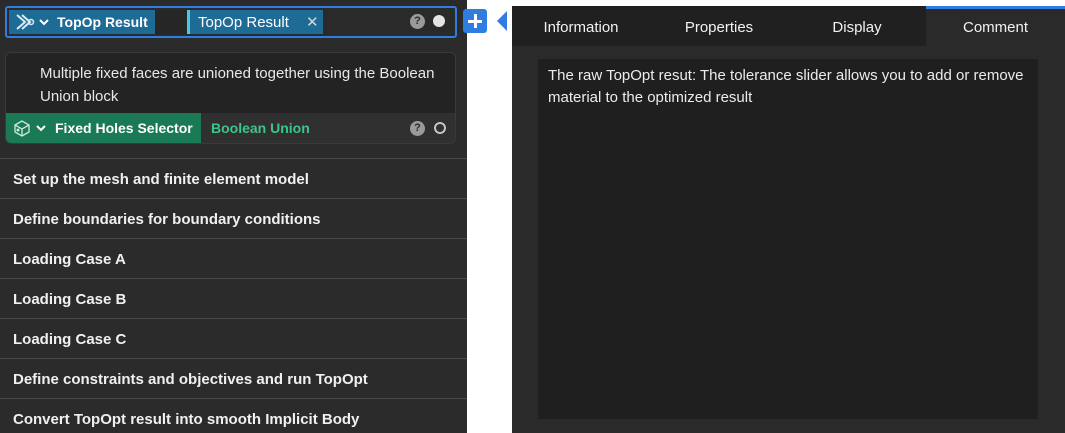  I want to click on tab-properties: Properties, so click(719, 26).